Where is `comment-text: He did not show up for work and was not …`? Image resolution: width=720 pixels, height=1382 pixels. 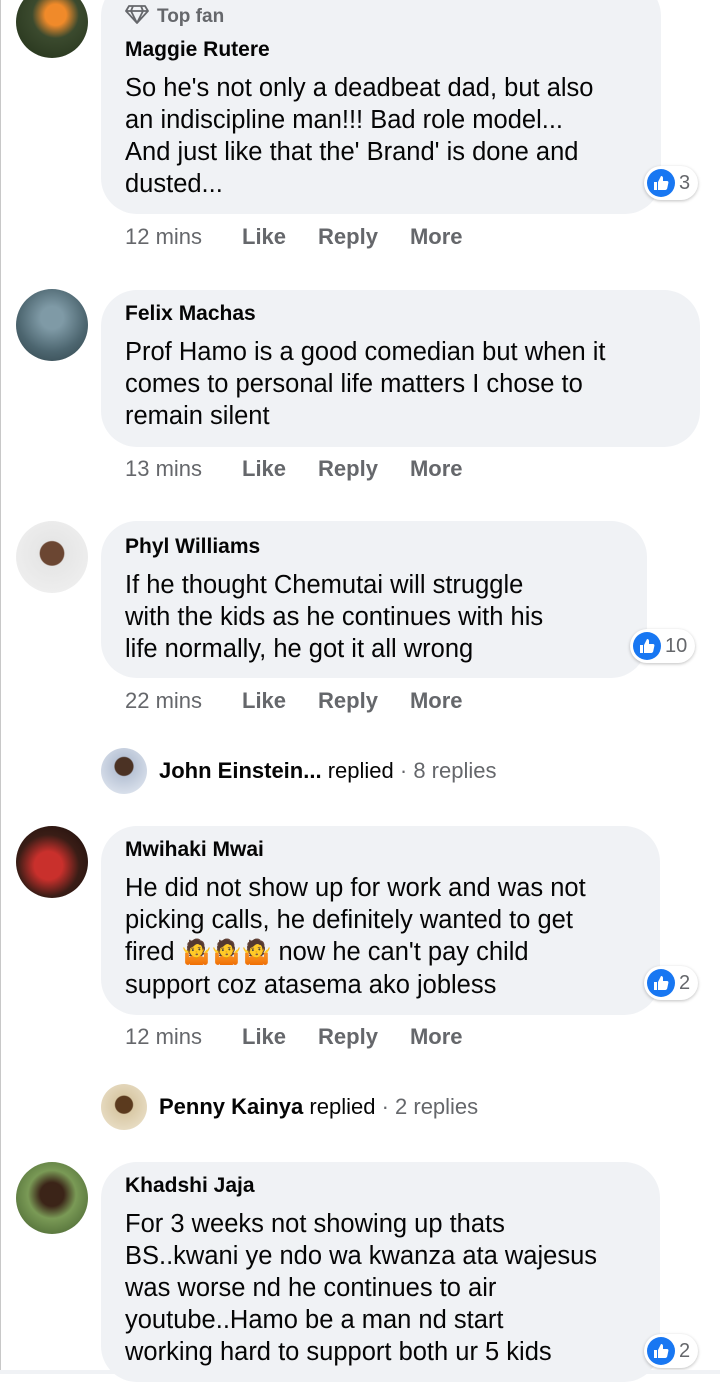 comment-text: He did not show up for work and was not … is located at coordinates (390, 936).